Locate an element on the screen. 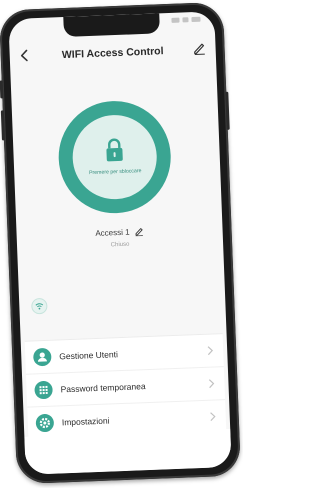  edit-icon is located at coordinates (199, 48).